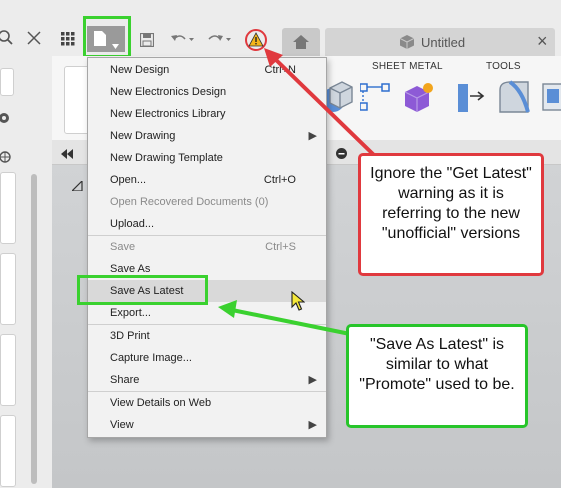 This screenshot has height=488, width=561. I want to click on red-arrow, so click(321, 104).